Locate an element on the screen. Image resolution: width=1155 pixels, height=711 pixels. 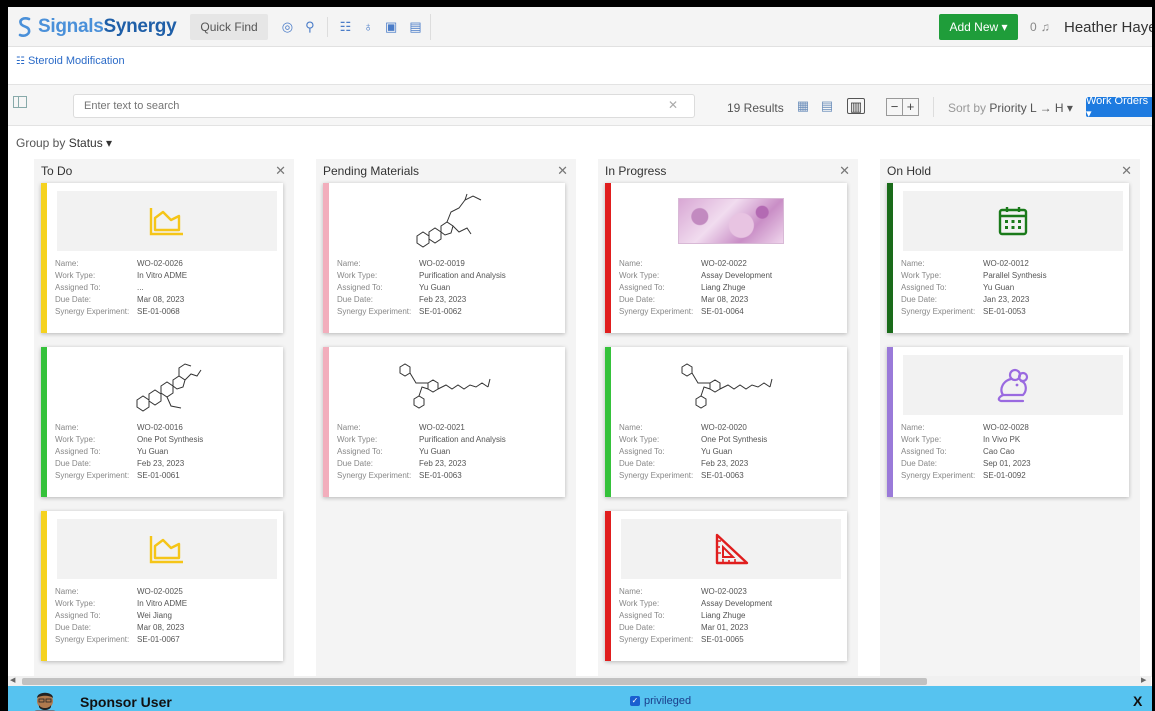
close-sponsor-button: X is located at coordinates (1137, 701).